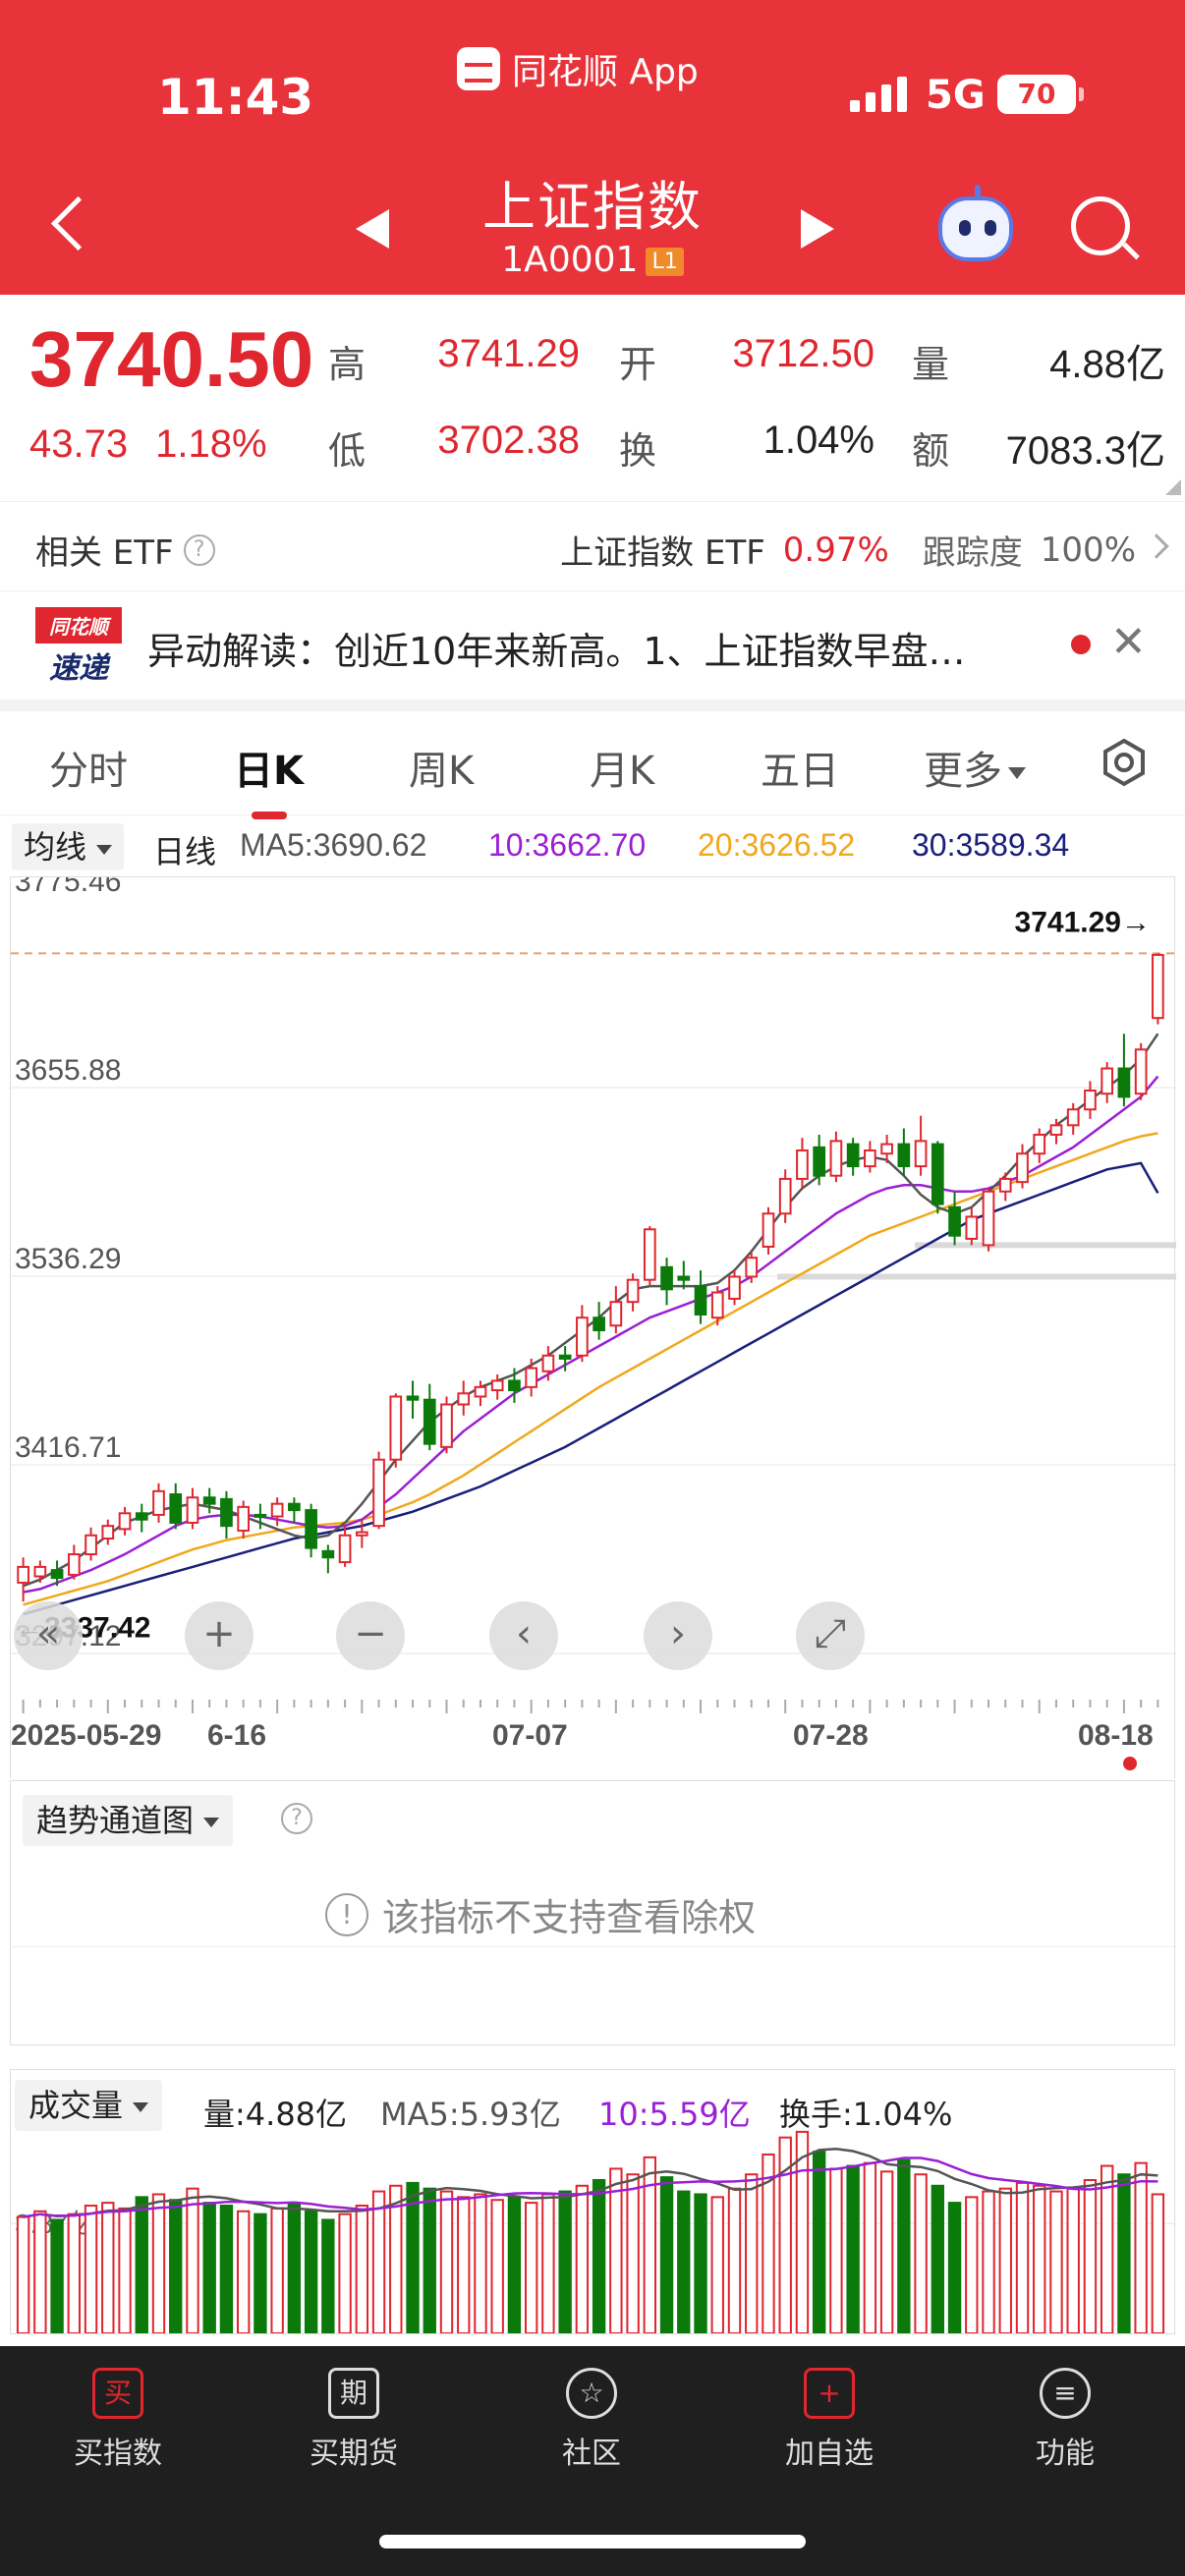 Image resolution: width=1185 pixels, height=2576 pixels. What do you see at coordinates (442, 767) in the screenshot?
I see `tab-weekly-k: 周K` at bounding box center [442, 767].